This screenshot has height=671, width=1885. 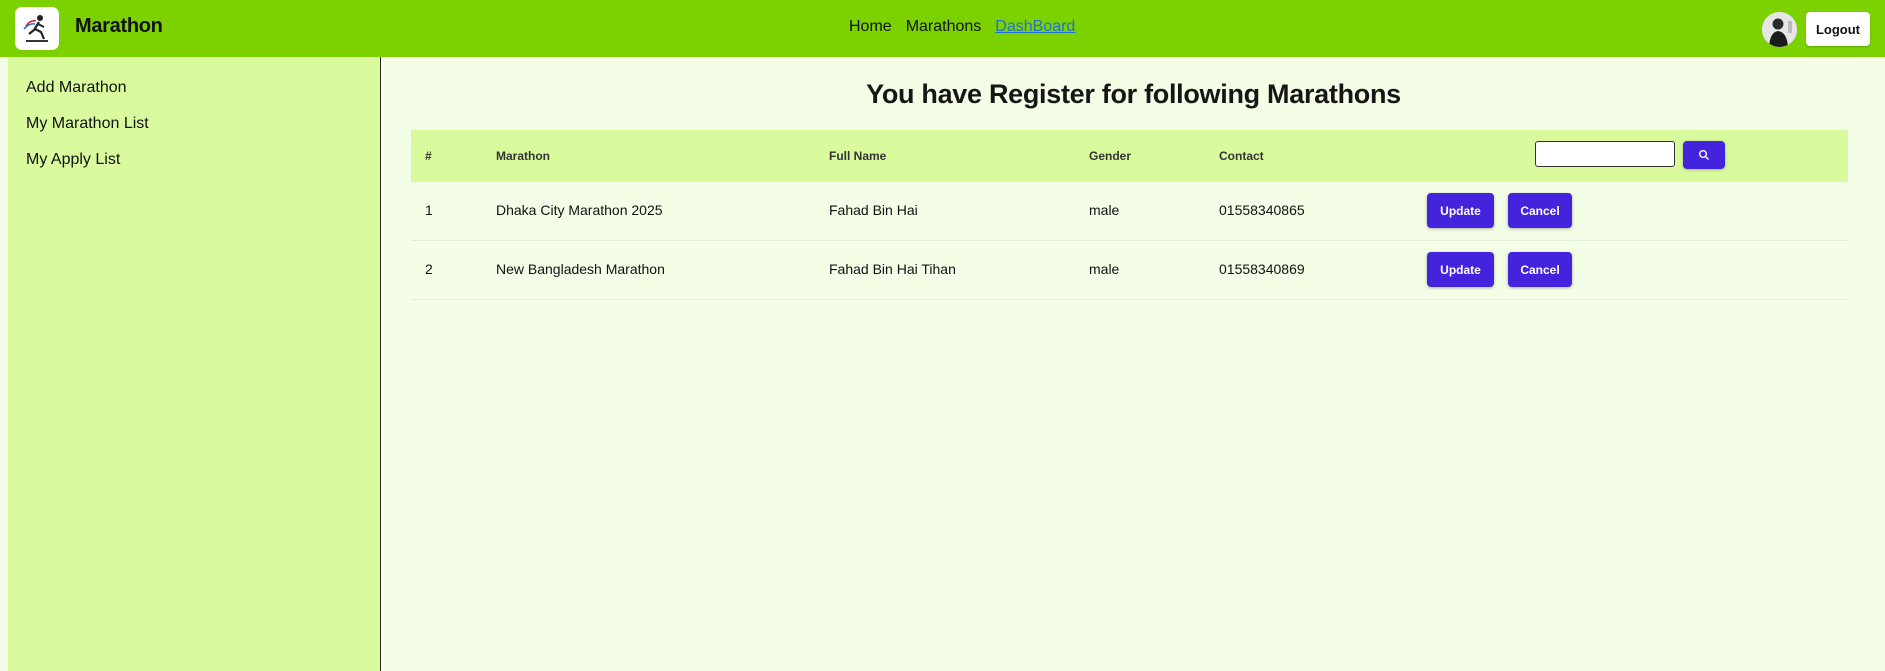 What do you see at coordinates (429, 269) in the screenshot?
I see `cell-index: 2` at bounding box center [429, 269].